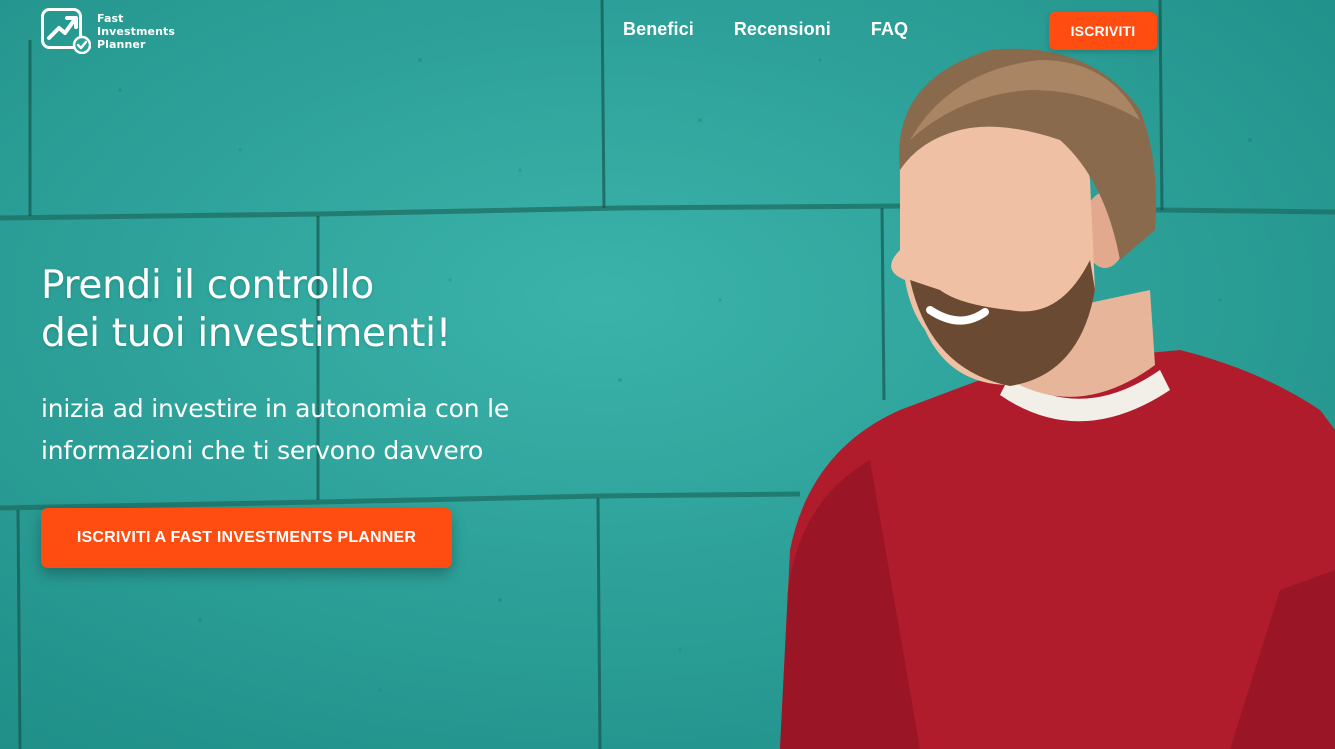 Image resolution: width=1335 pixels, height=749 pixels. Describe the element at coordinates (782, 29) in the screenshot. I see `nav-link-recensioni: Recensioni` at that location.